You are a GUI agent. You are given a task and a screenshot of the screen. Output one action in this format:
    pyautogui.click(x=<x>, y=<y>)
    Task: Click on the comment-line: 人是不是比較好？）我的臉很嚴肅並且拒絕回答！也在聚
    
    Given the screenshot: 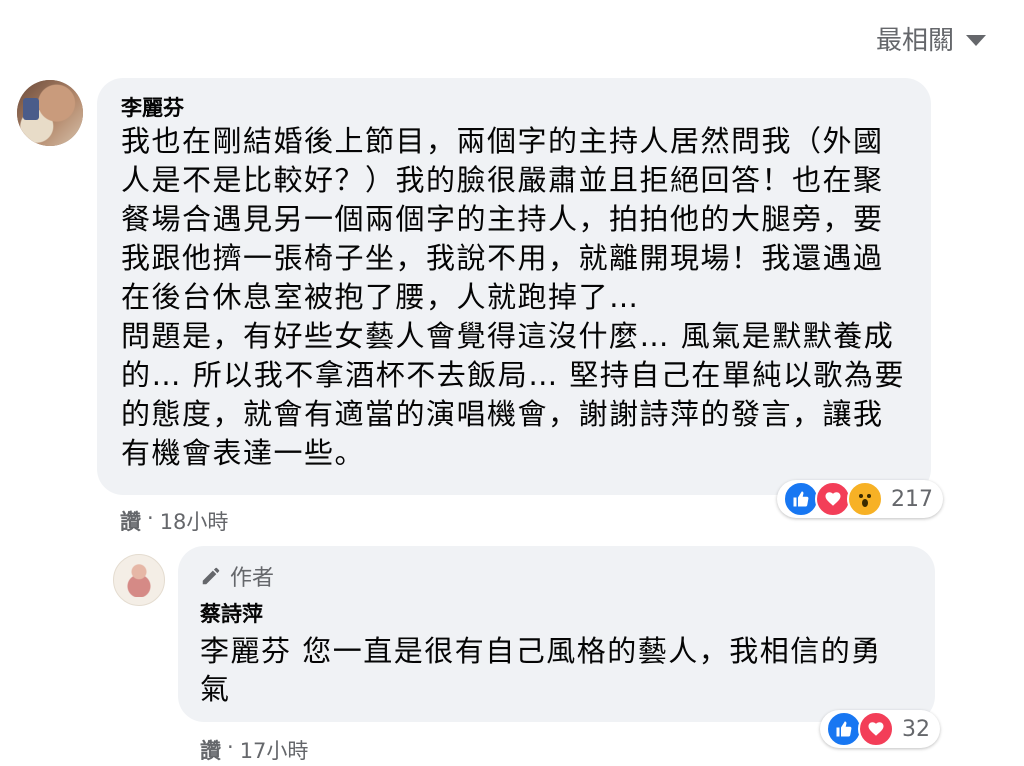 What is the action you would take?
    pyautogui.click(x=502, y=180)
    